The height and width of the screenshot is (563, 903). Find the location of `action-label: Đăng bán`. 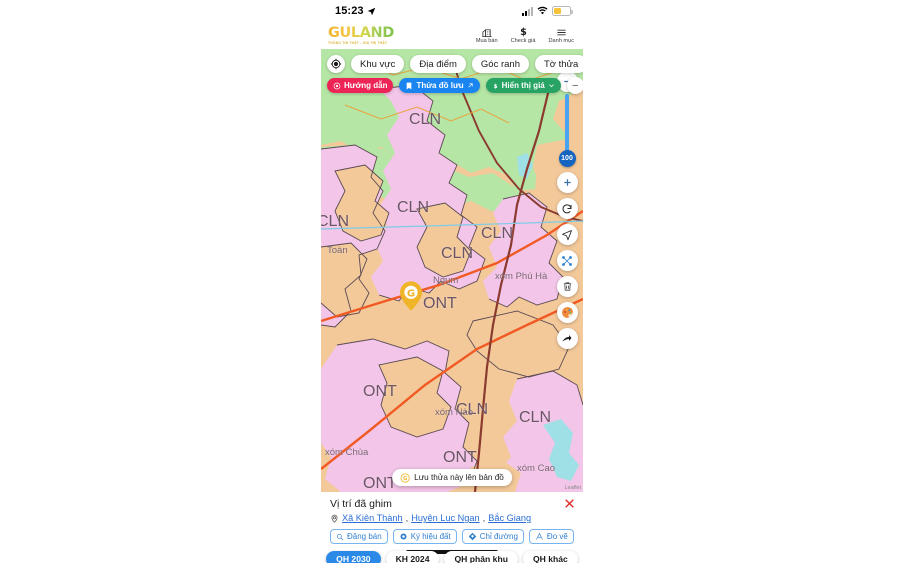

action-label: Đăng bán is located at coordinates (364, 537).